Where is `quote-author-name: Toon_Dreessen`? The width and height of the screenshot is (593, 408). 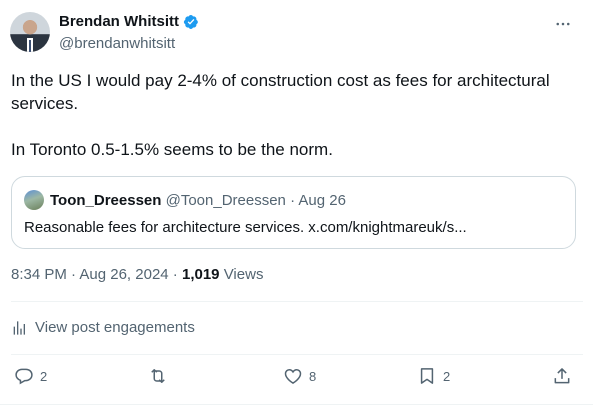
quote-author-name: Toon_Dreessen is located at coordinates (106, 200).